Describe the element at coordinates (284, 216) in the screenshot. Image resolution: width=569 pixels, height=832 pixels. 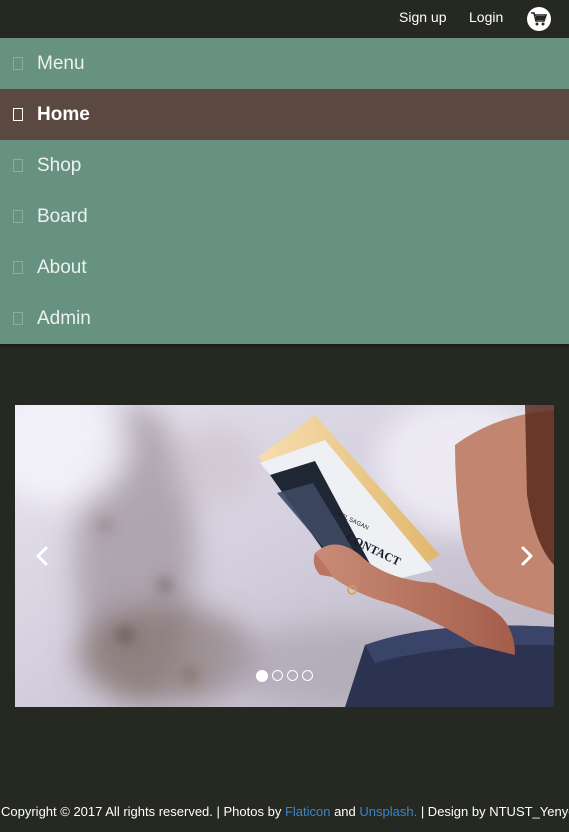
I see `menu-item-board: Board` at that location.